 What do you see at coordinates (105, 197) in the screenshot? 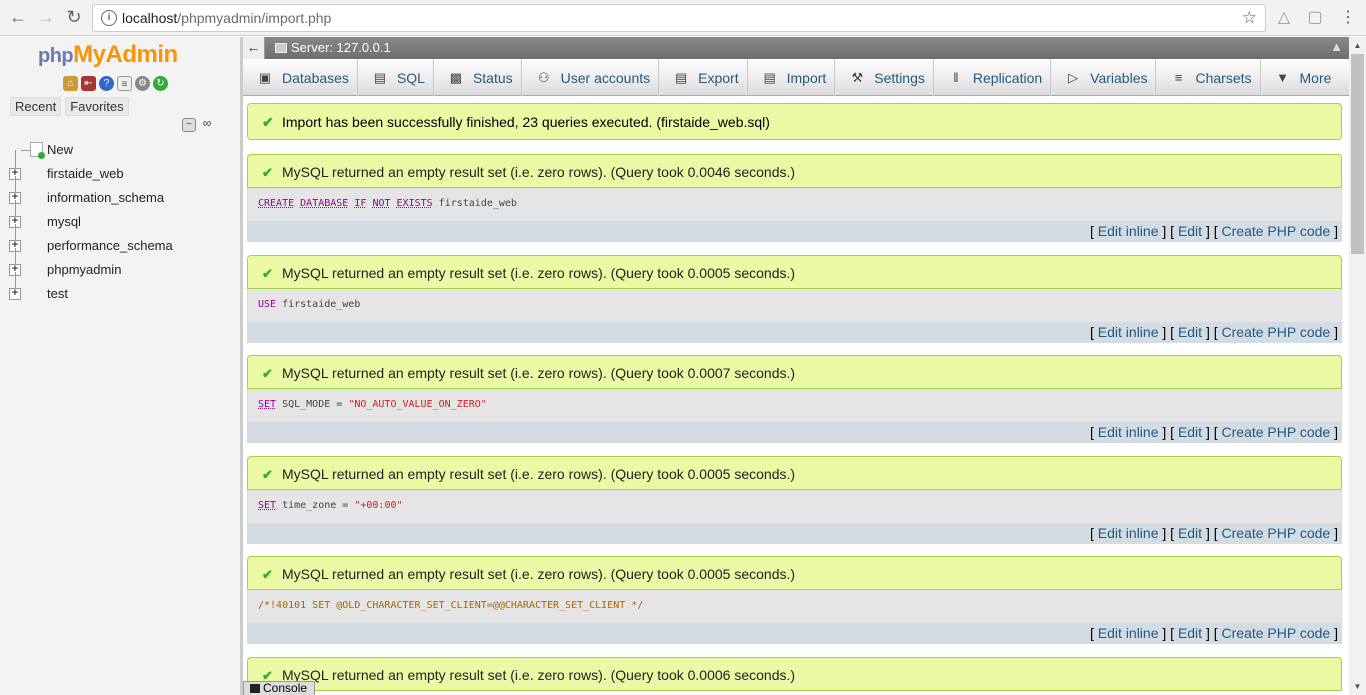
I see `tree-item-label: information_schema` at bounding box center [105, 197].